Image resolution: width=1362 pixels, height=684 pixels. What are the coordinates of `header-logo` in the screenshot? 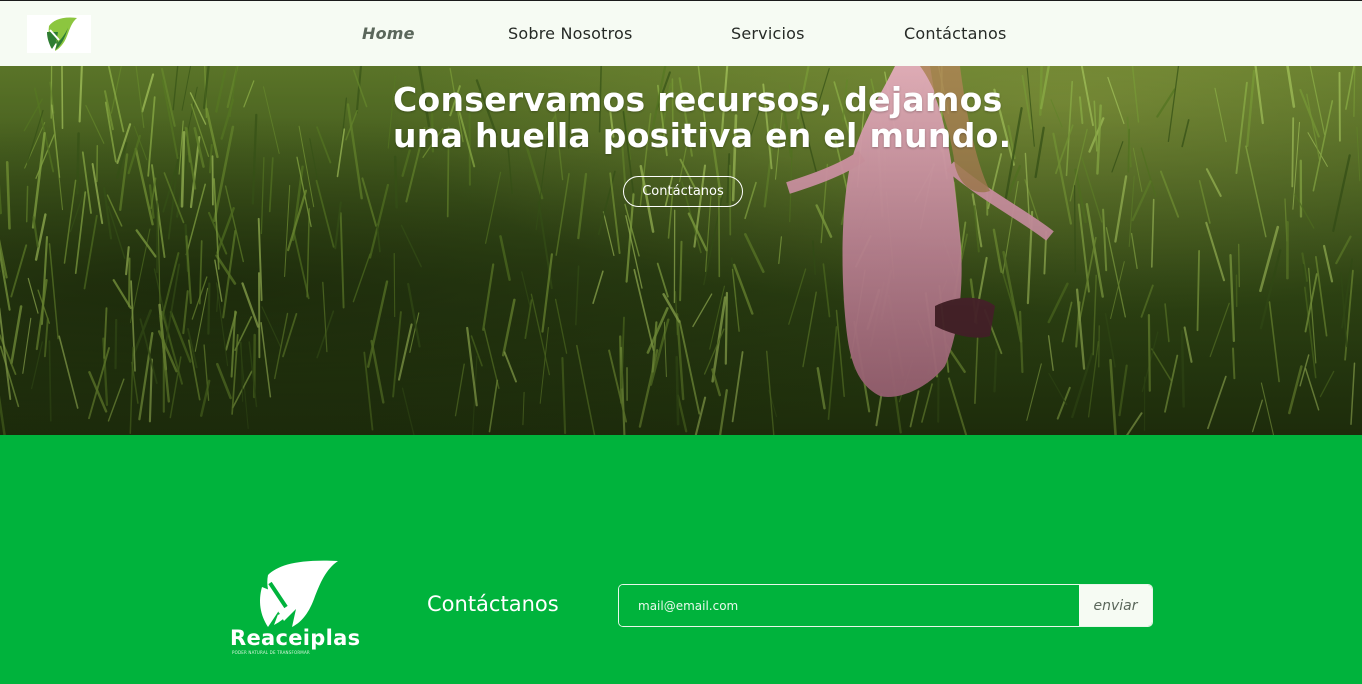 It's located at (59, 34).